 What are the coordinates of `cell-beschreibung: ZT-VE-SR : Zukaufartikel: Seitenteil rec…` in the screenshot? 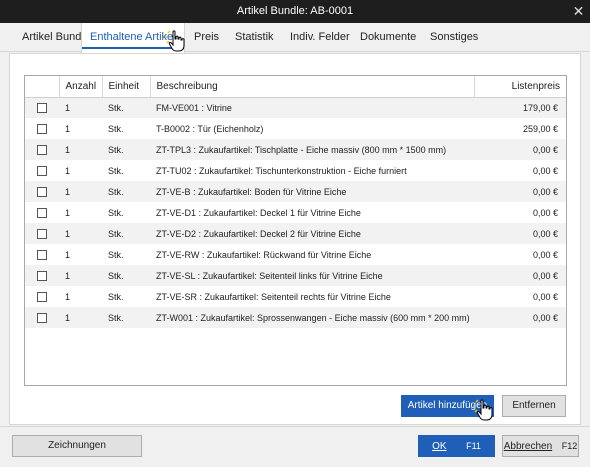 It's located at (312, 296).